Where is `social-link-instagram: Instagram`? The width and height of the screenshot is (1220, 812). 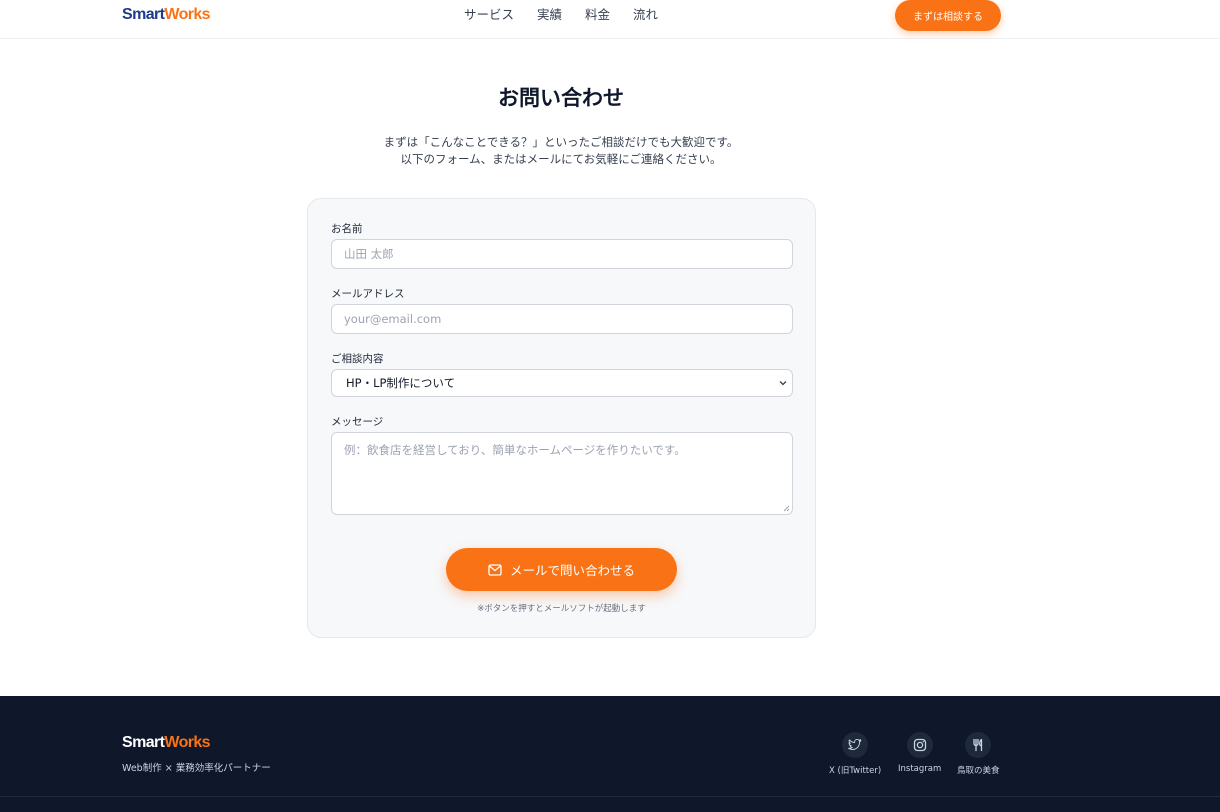
social-link-instagram: Instagram is located at coordinates (919, 753).